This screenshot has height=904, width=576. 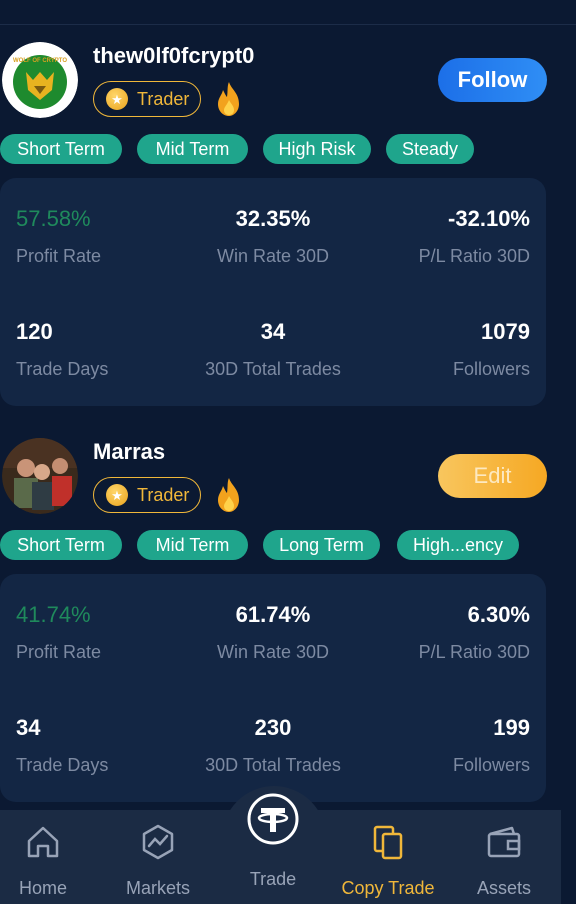 What do you see at coordinates (157, 888) in the screenshot?
I see `nav-label-markets: Markets` at bounding box center [157, 888].